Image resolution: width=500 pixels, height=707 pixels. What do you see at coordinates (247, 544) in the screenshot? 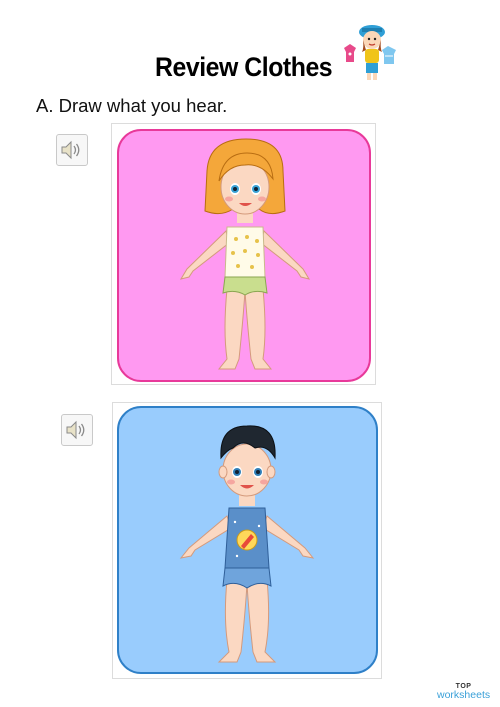
I see `boy-figure-image` at bounding box center [247, 544].